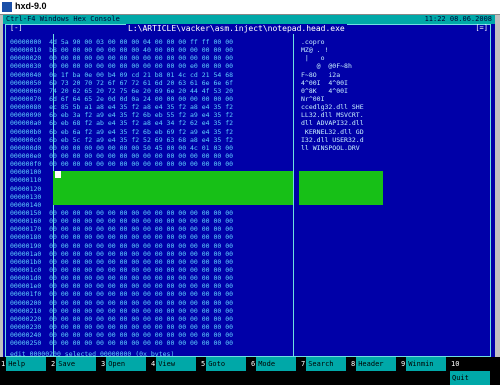  Describe the element at coordinates (481, 28) in the screenshot. I see `zoom-box: [=]` at that location.